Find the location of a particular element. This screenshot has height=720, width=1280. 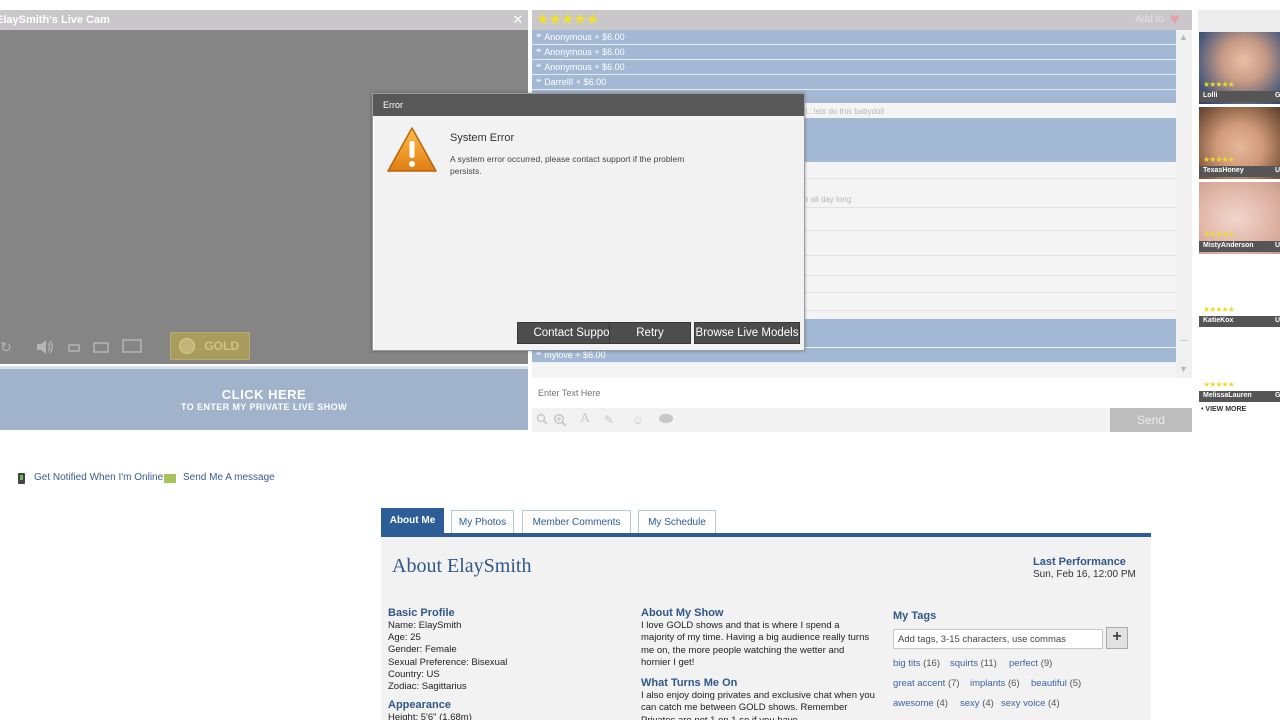

model-name: MistyAnderson is located at coordinates (1228, 245).